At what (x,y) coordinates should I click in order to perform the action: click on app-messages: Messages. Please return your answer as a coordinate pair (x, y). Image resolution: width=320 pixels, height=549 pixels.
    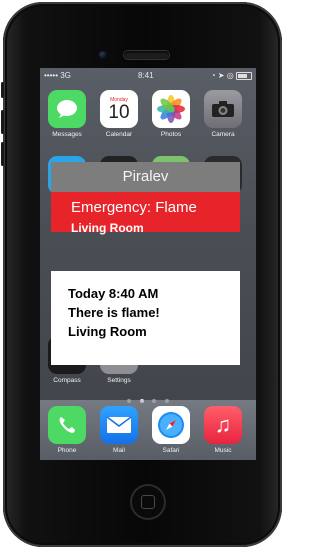
    Looking at the image, I should click on (67, 114).